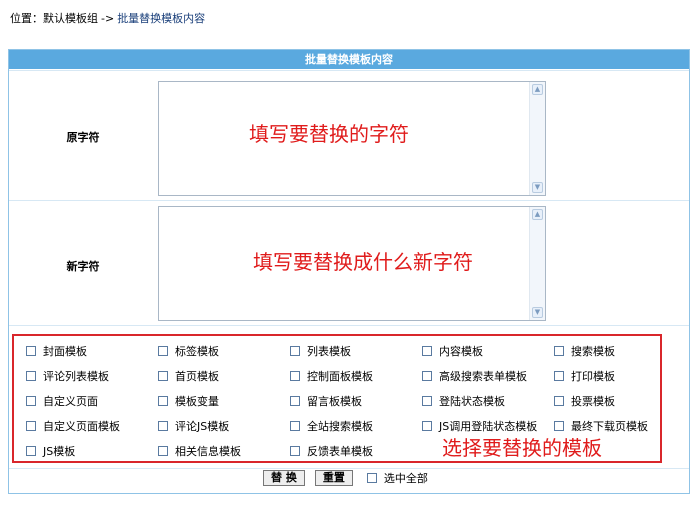 The image size is (700, 508). Describe the element at coordinates (62, 401) in the screenshot. I see `template-checkbox-item: 自定义页面` at that location.